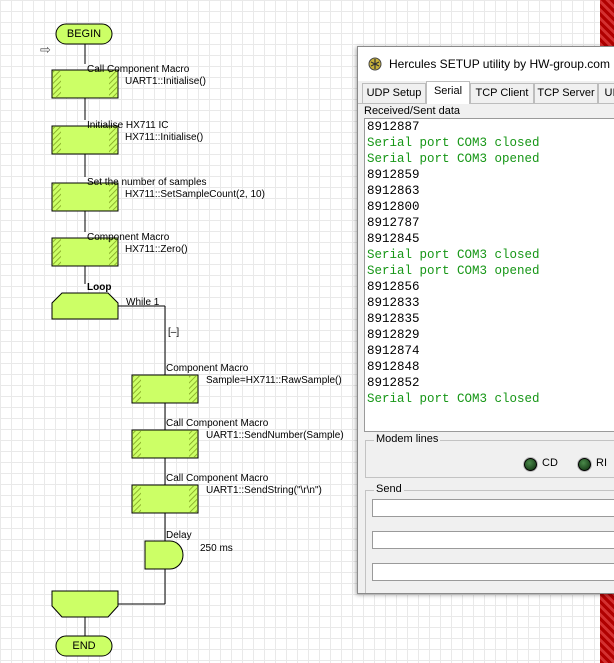 The image size is (614, 663). What do you see at coordinates (179, 535) in the screenshot?
I see `delay-label: Delay` at bounding box center [179, 535].